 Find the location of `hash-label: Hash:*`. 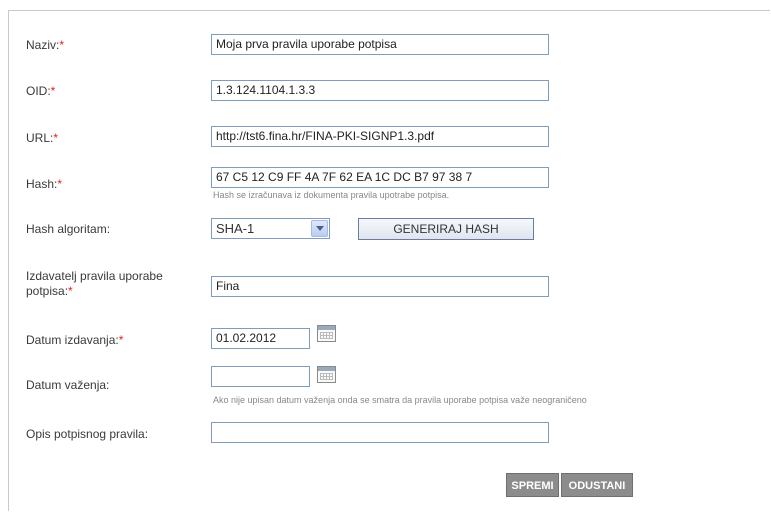

hash-label: Hash:* is located at coordinates (44, 184).